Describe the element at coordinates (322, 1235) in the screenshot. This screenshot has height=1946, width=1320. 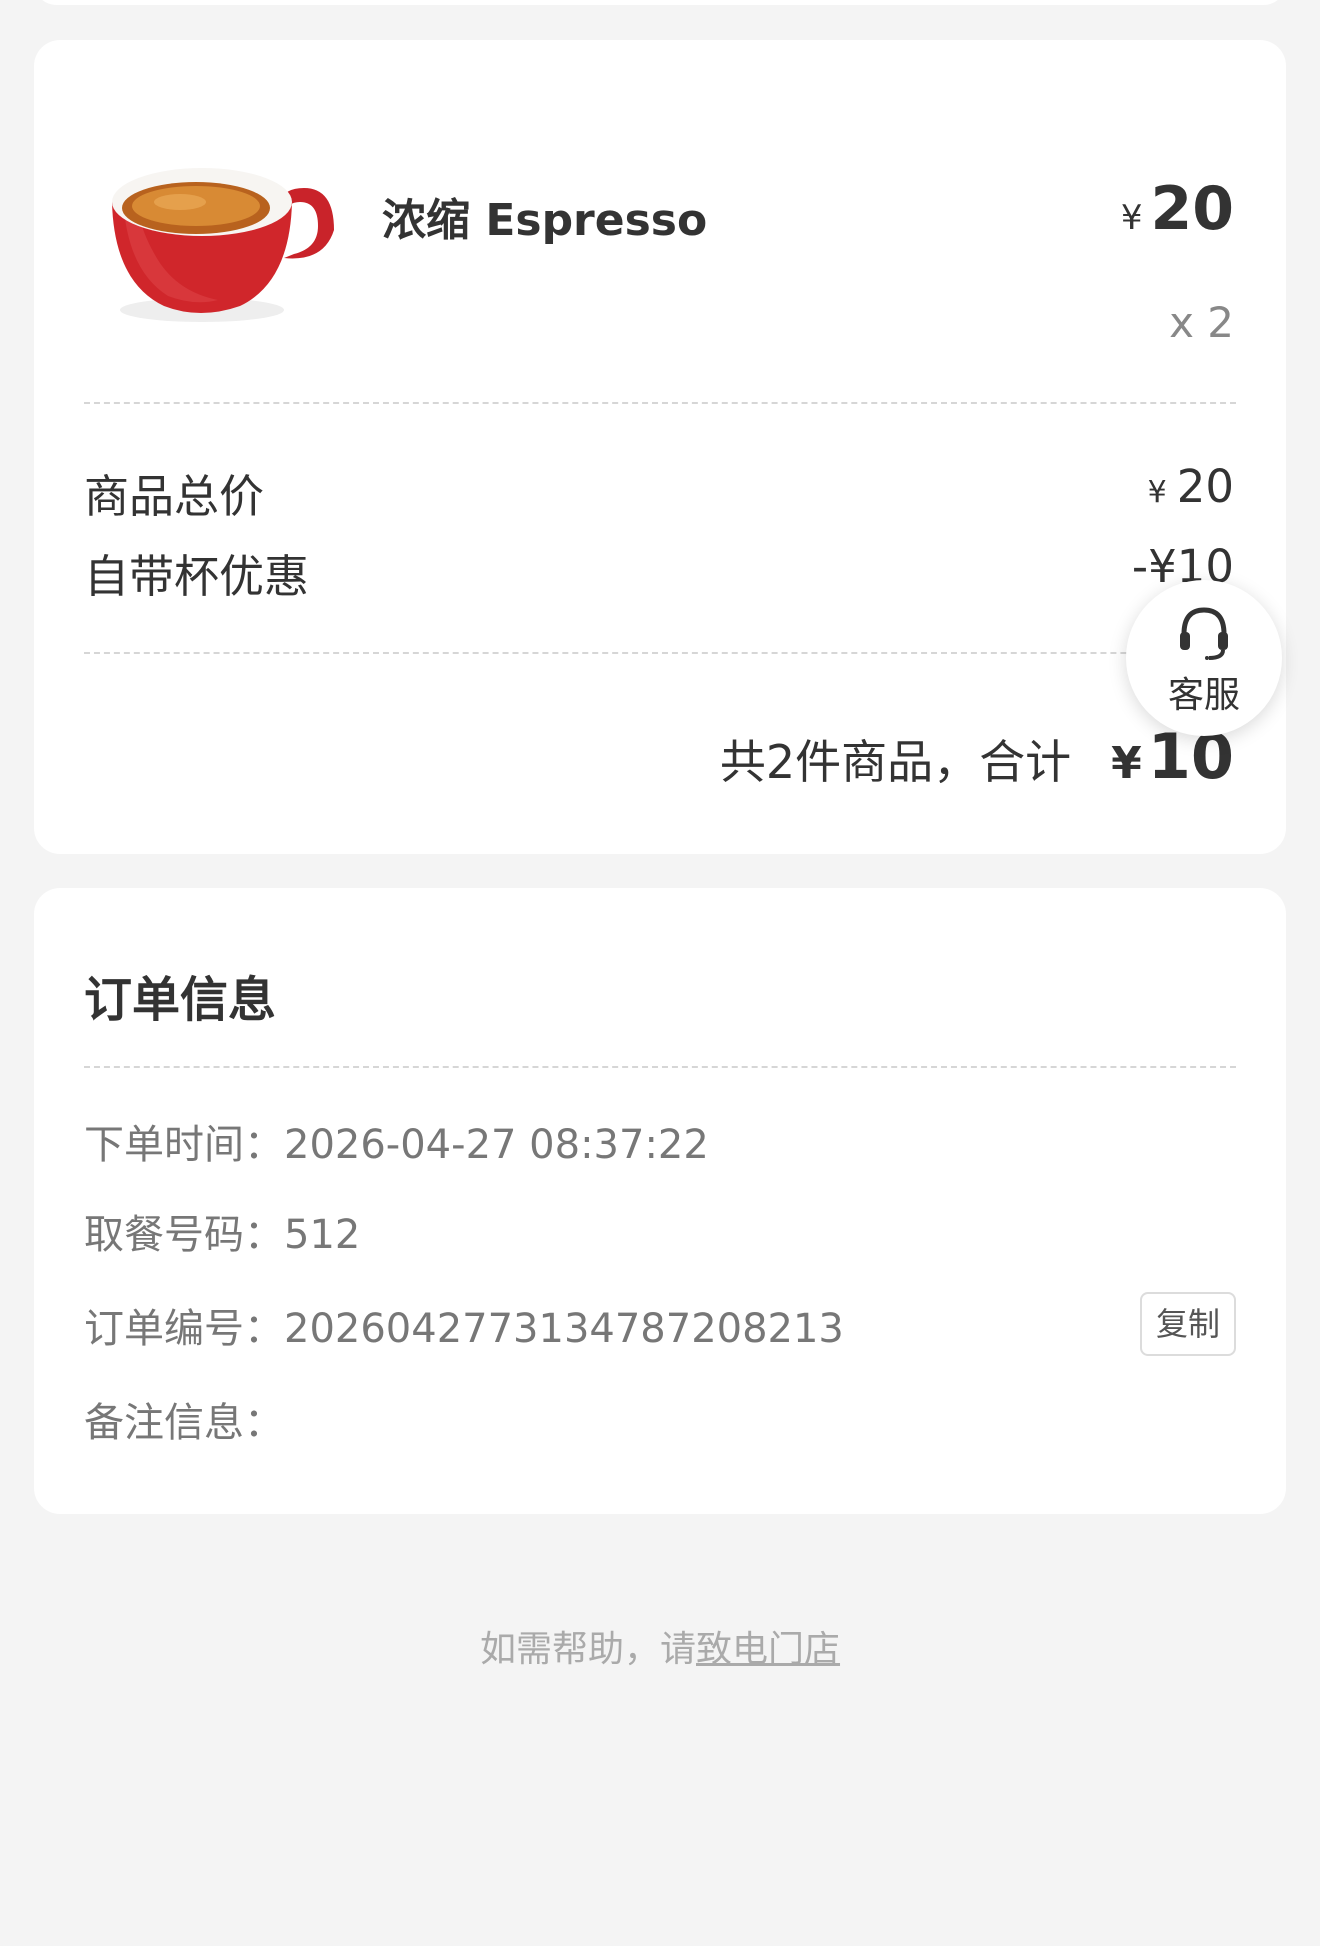
I see `pickup-number-value: 512` at that location.